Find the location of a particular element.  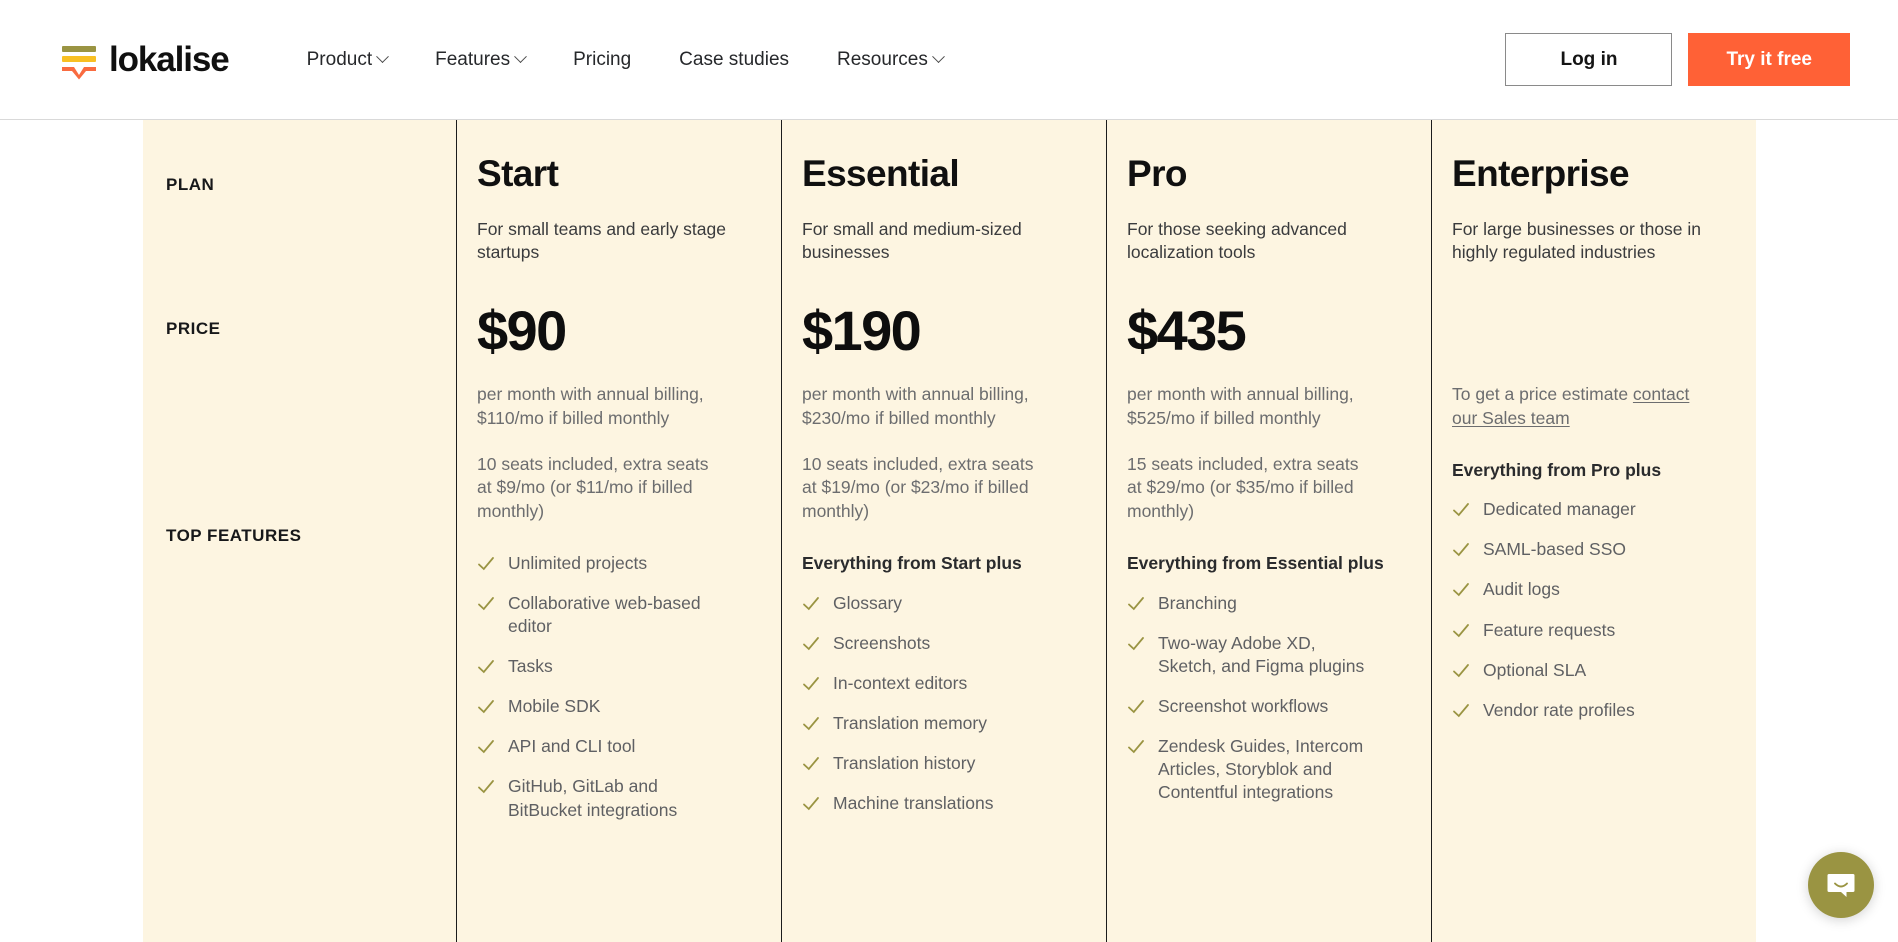

plan-name: Enterprise is located at coordinates (1541, 173).